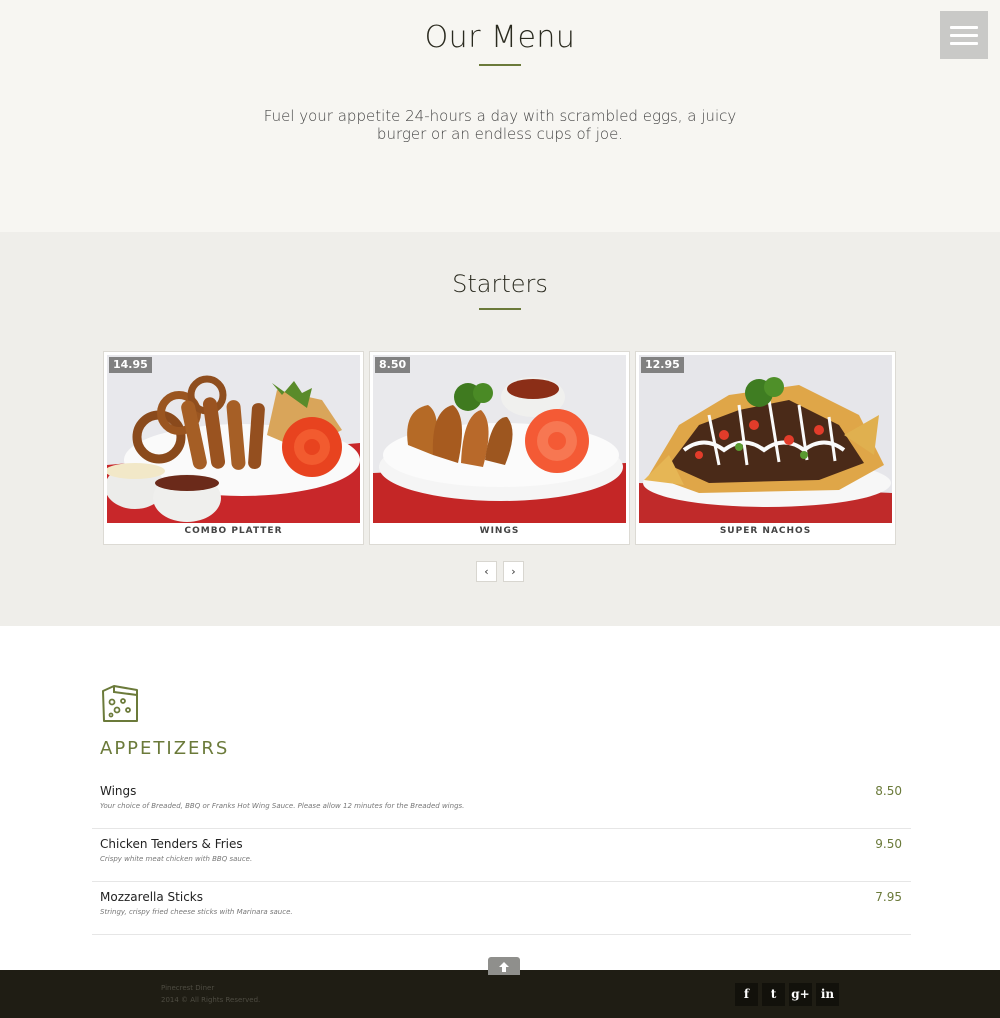  I want to click on wings-photo, so click(499, 439).